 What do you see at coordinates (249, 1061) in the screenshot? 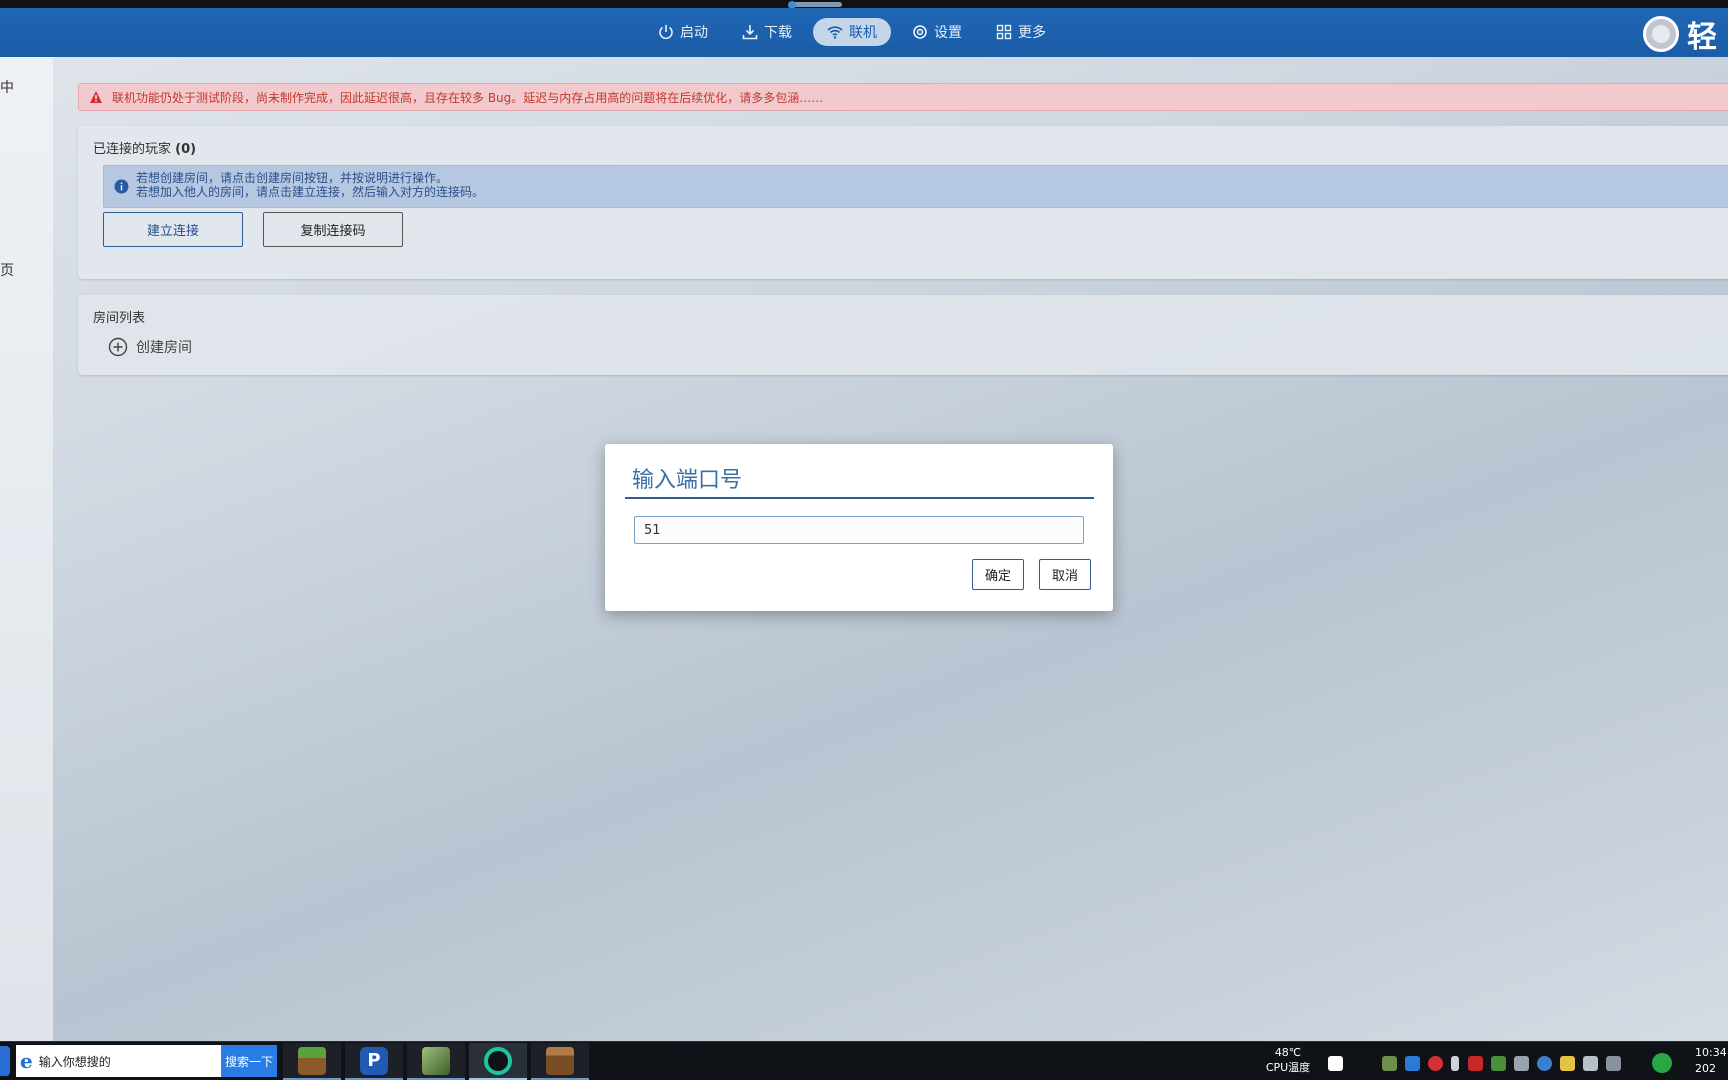
I see `taskbar-search-button: 搜索一下` at bounding box center [249, 1061].